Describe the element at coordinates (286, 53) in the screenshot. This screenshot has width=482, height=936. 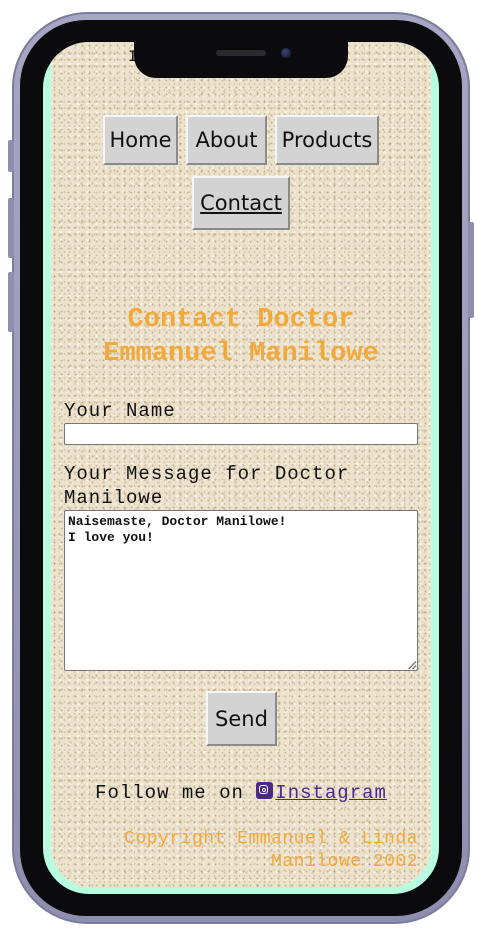
I see `front-camera-icon` at that location.